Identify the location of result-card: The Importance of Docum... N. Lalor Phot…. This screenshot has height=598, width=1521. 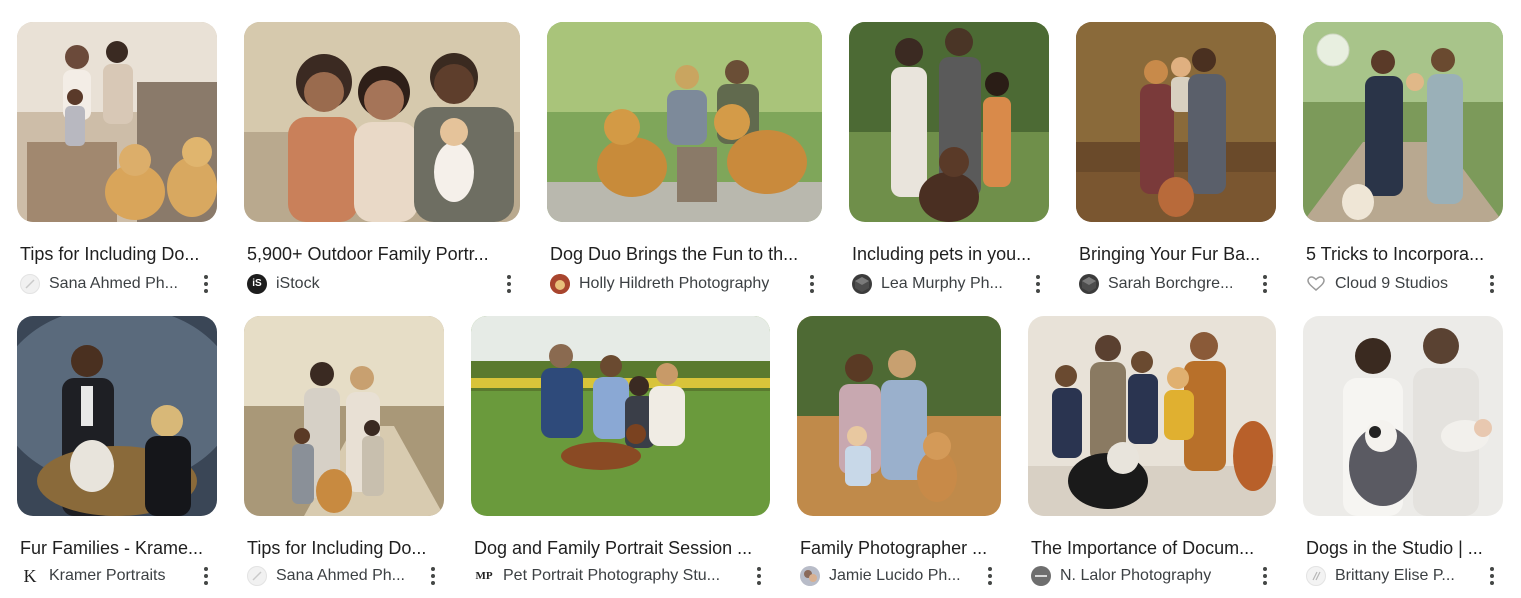
(1152, 451).